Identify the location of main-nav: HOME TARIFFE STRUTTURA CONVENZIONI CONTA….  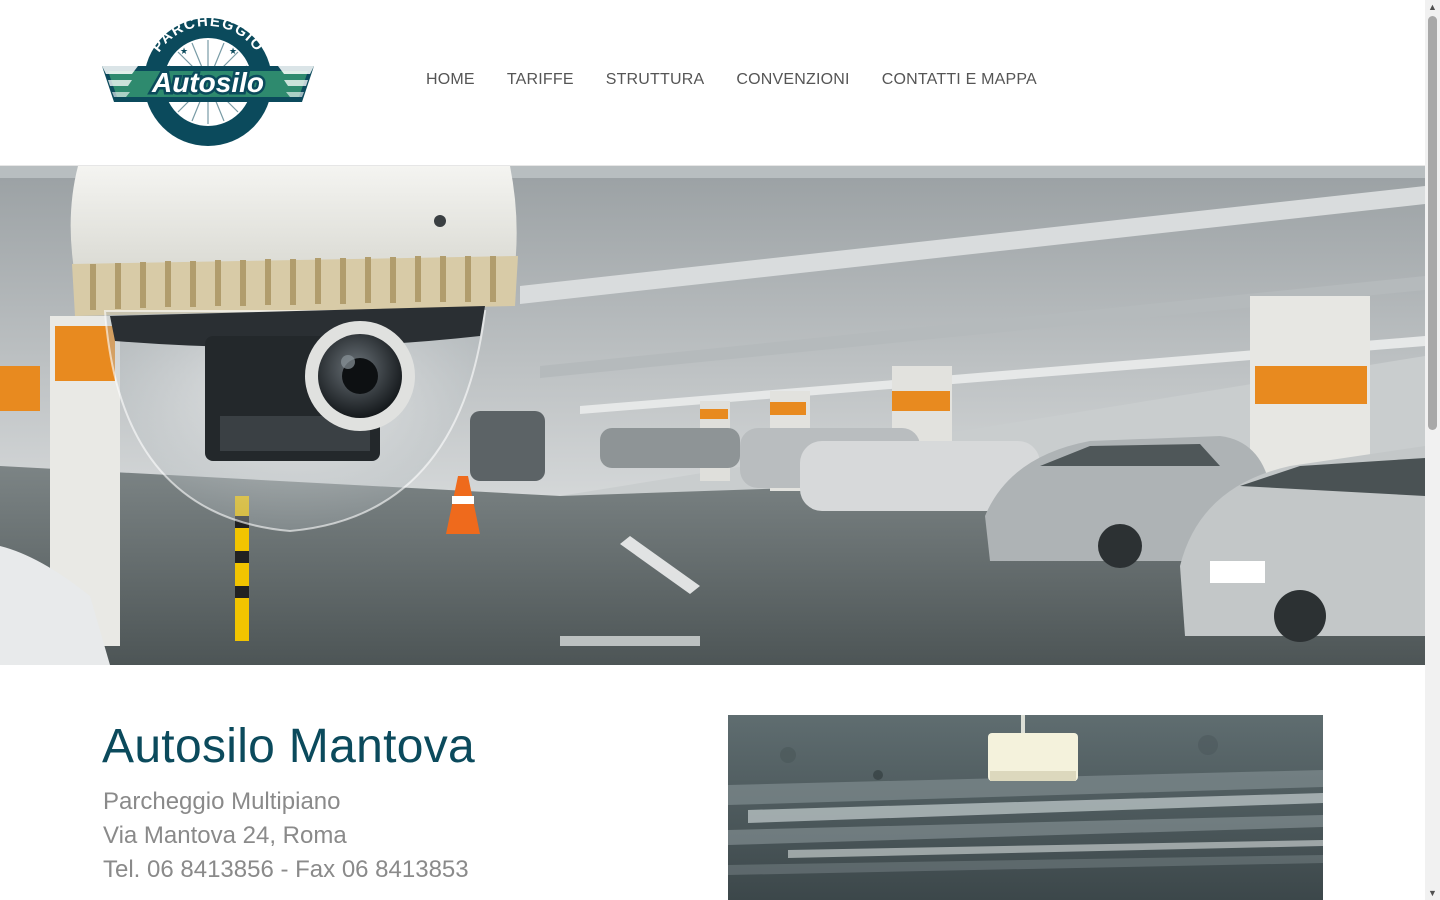
(731, 80).